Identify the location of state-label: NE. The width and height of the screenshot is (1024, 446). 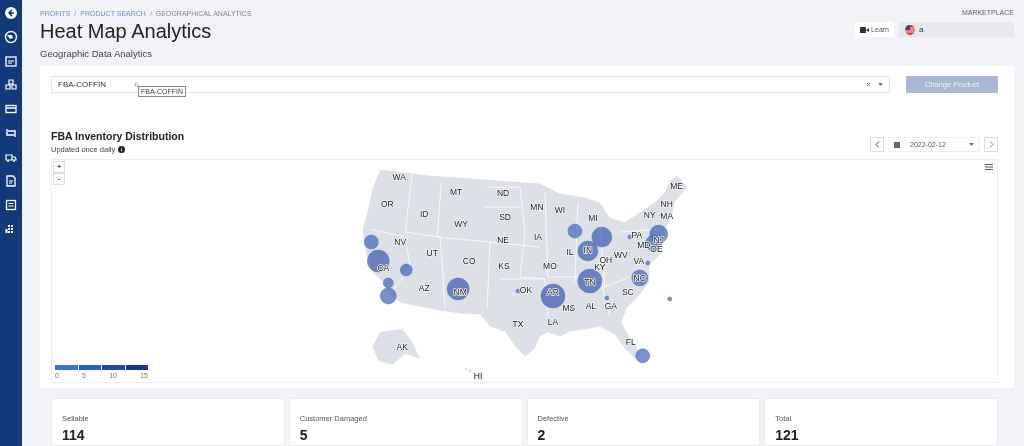
(503, 240).